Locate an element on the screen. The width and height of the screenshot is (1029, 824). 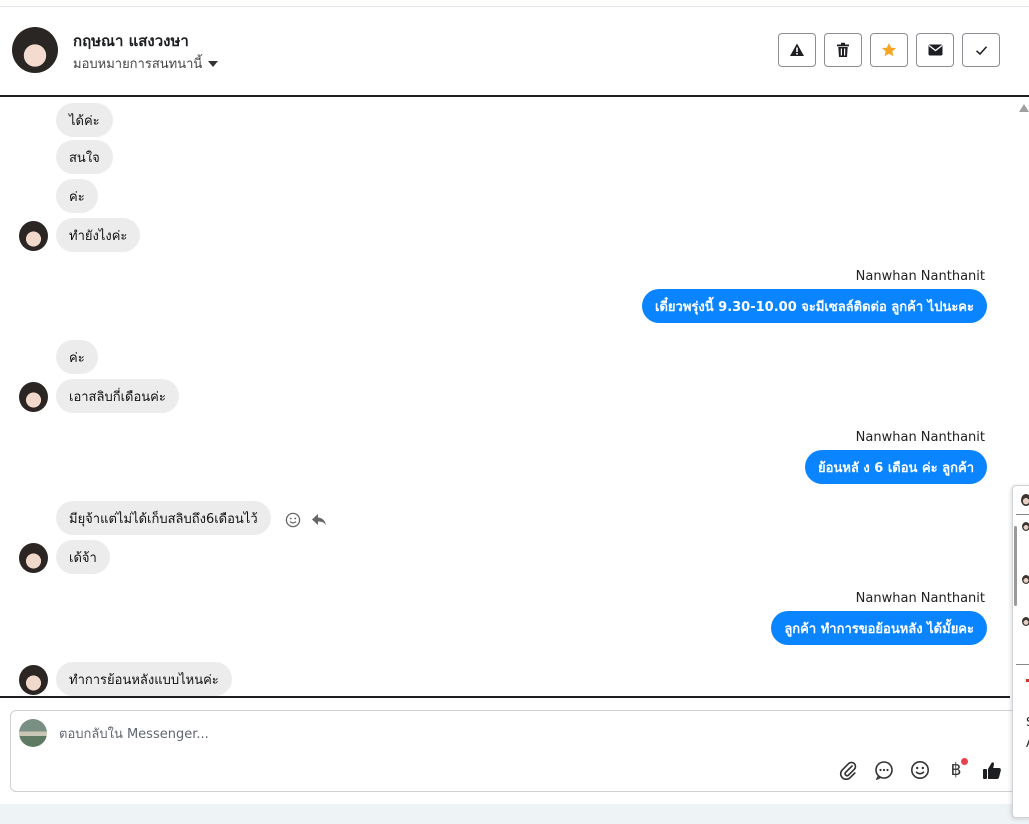
incoming-message: สนใจ is located at coordinates (84, 157).